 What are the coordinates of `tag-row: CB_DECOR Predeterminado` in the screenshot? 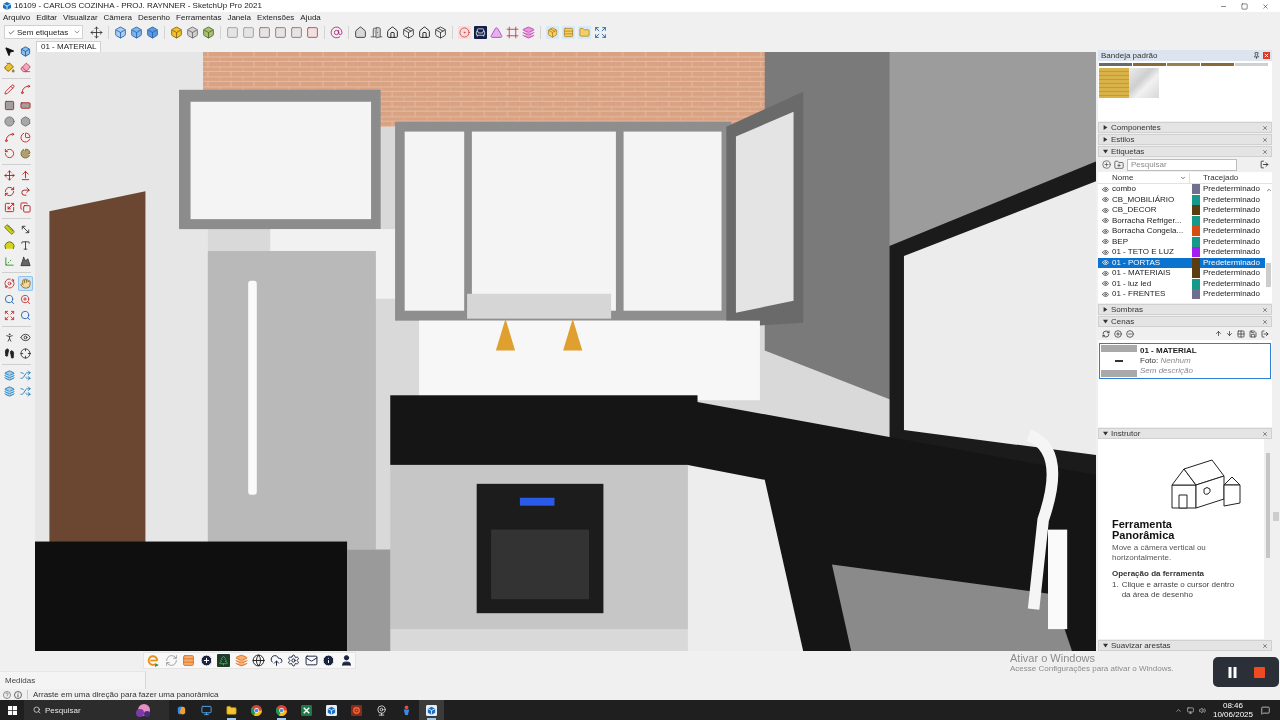 It's located at (1181, 210).